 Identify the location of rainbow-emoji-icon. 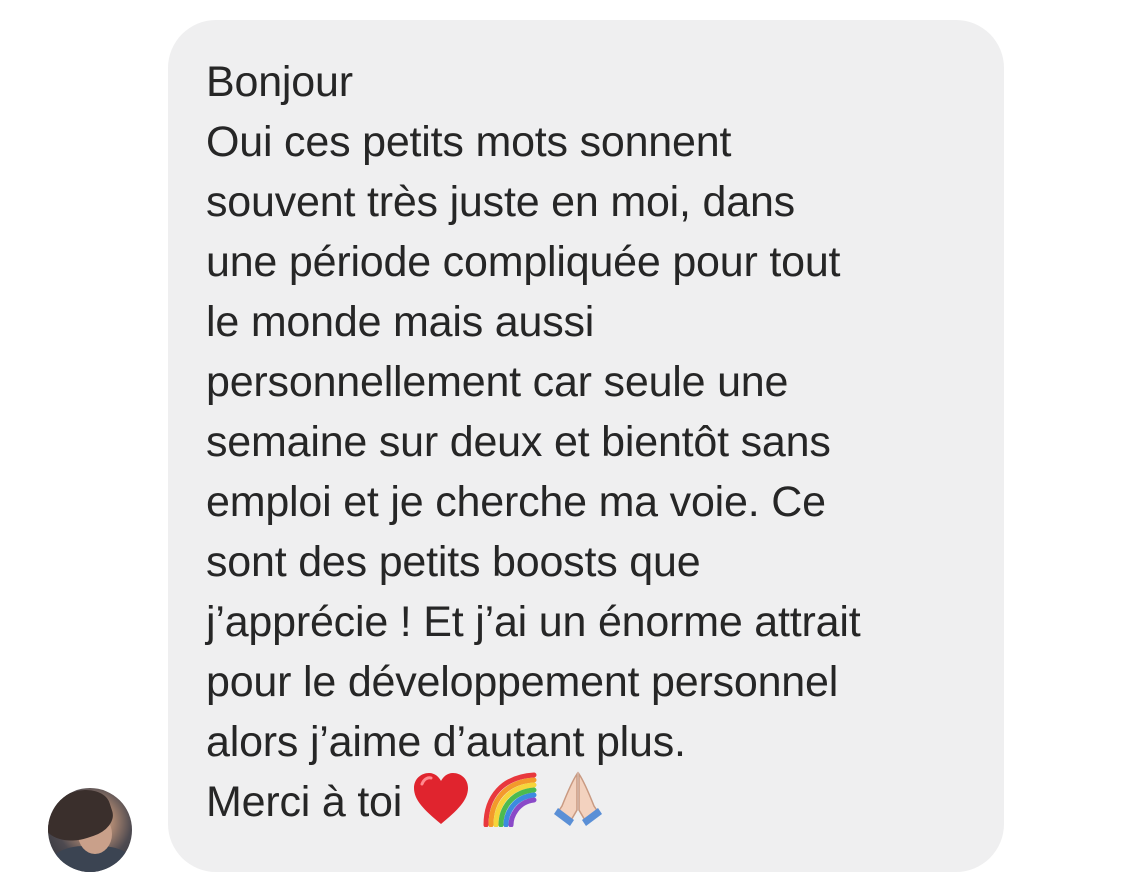
(510, 799).